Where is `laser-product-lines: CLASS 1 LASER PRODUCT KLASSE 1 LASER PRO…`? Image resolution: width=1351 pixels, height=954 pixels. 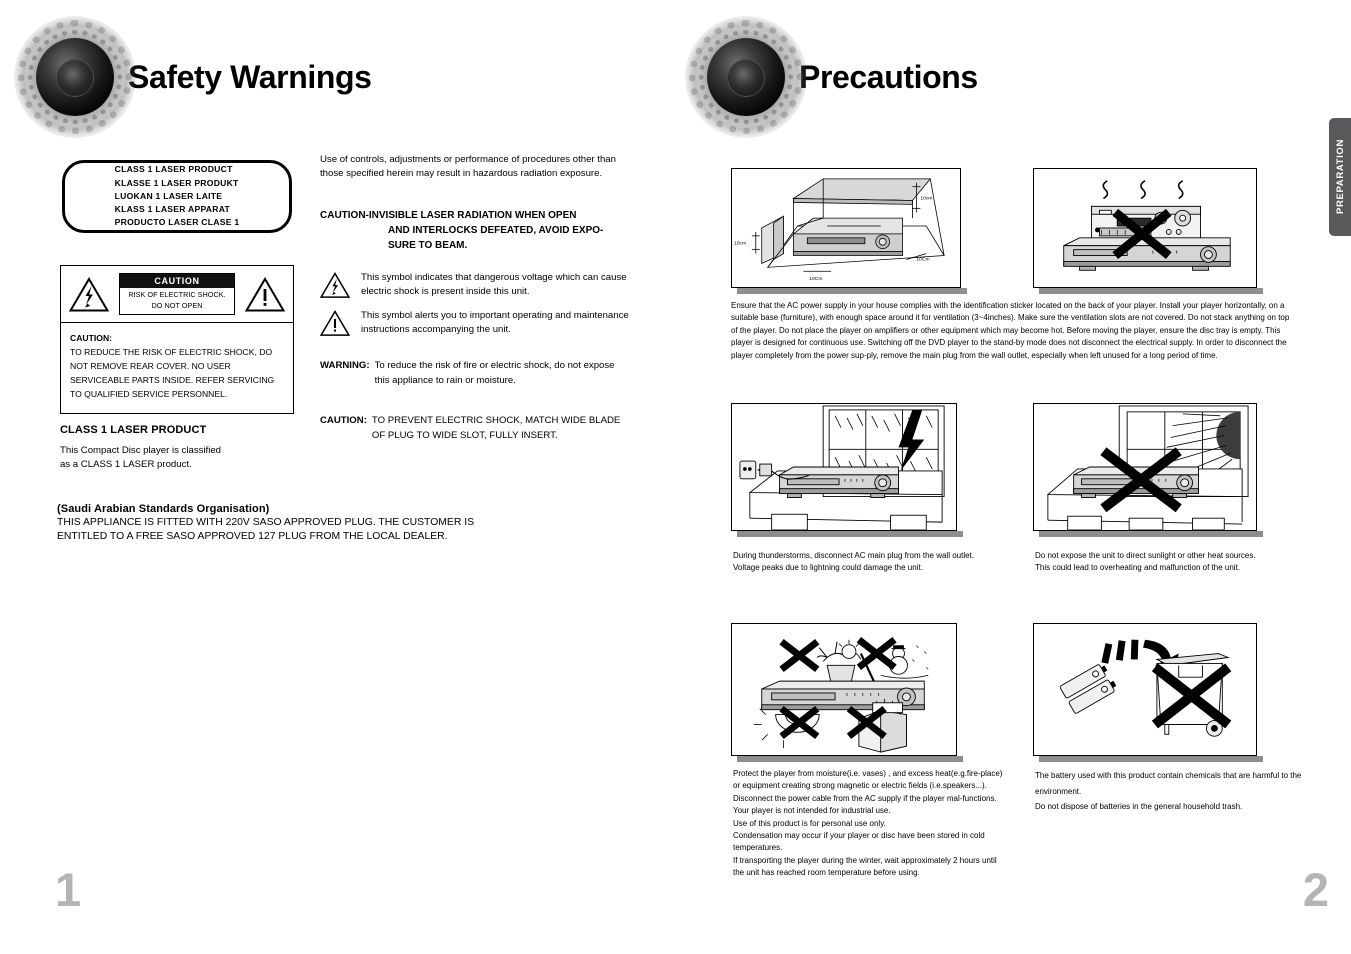 laser-product-lines: CLASS 1 LASER PRODUCT KLASSE 1 LASER PRO… is located at coordinates (177, 196).